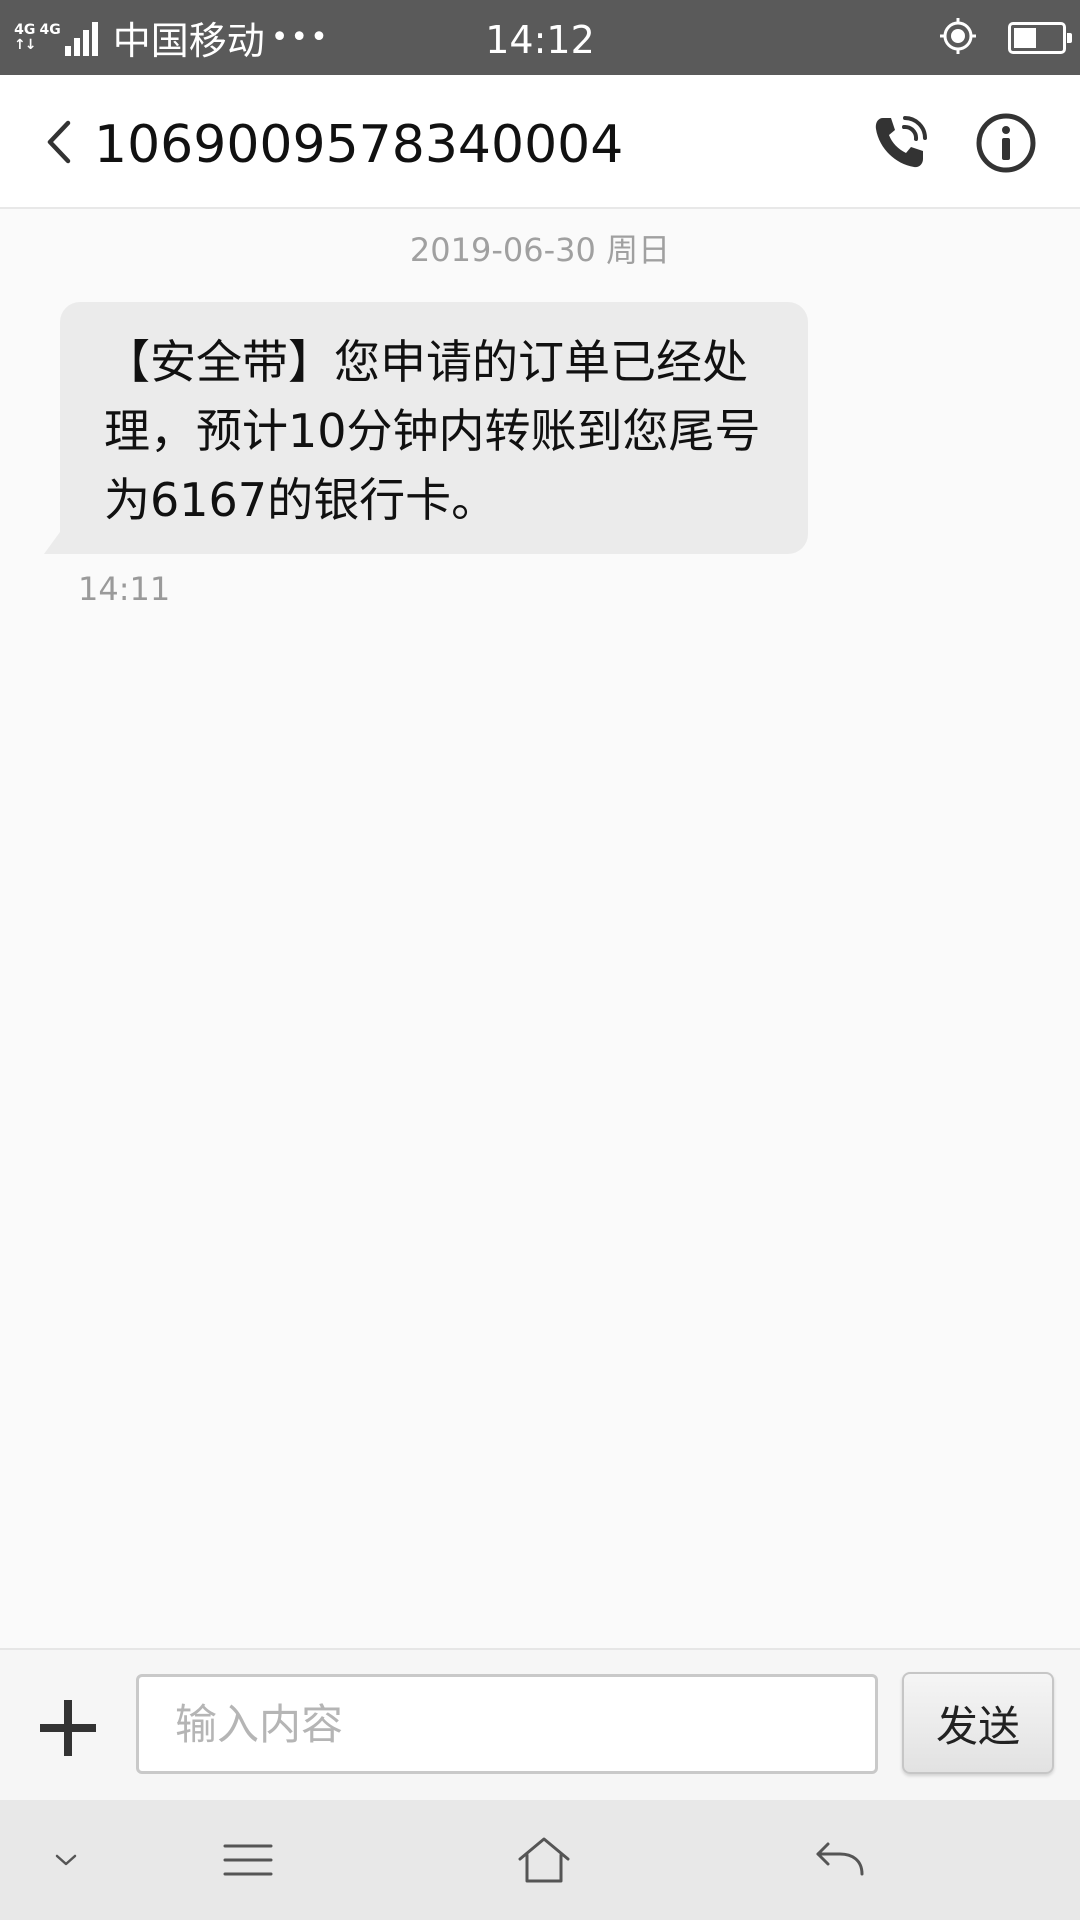  Describe the element at coordinates (1040, 37) in the screenshot. I see `battery-icon` at that location.